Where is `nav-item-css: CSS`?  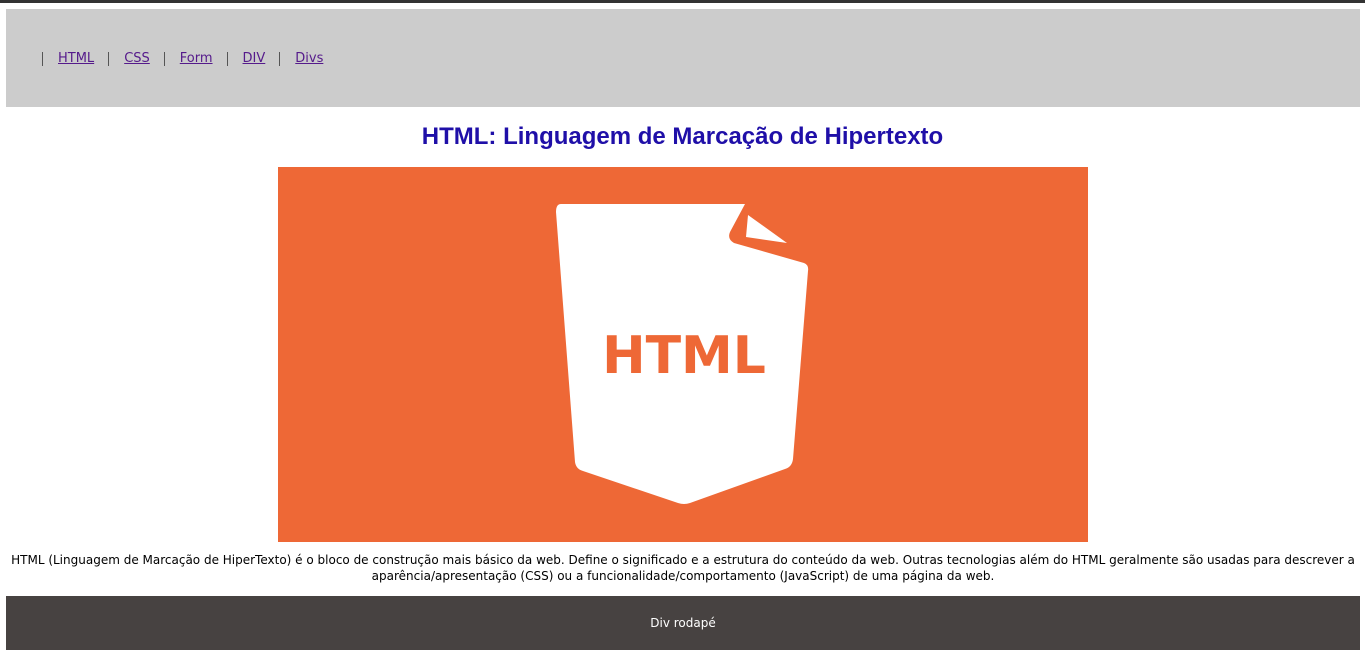 nav-item-css: CSS is located at coordinates (136, 59).